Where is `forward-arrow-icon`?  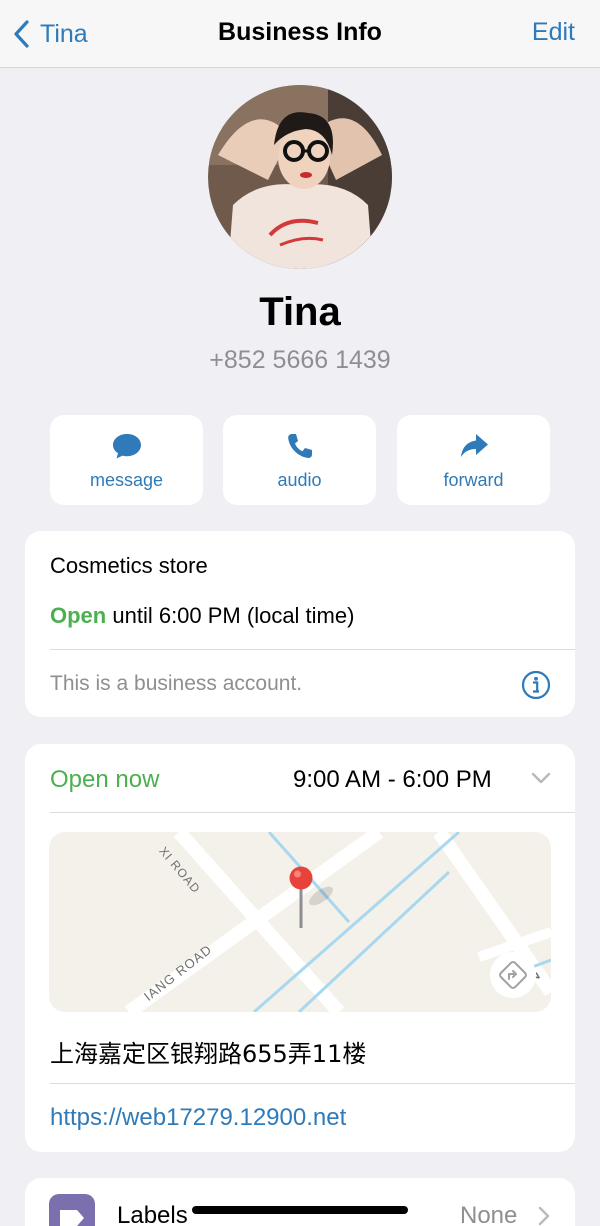
forward-arrow-icon is located at coordinates (474, 445).